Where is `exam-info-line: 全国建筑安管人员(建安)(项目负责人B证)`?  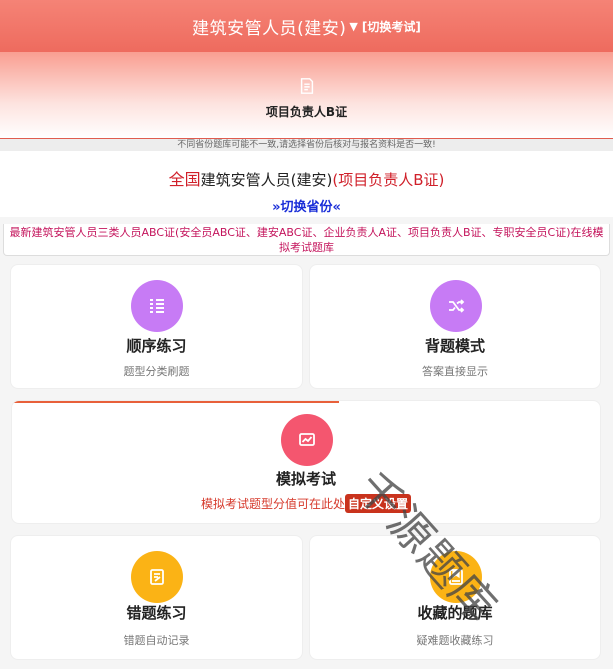
exam-info-line: 全国建筑安管人员(建安)(项目负责人B证) is located at coordinates (306, 178).